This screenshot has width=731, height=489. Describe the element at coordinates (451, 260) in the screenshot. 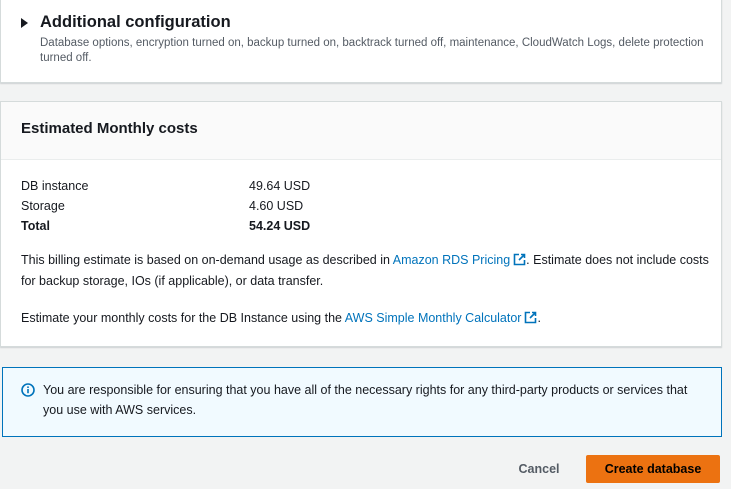

I see `amazon-rds-pricing-link-text: Amazon RDS Pricing` at that location.